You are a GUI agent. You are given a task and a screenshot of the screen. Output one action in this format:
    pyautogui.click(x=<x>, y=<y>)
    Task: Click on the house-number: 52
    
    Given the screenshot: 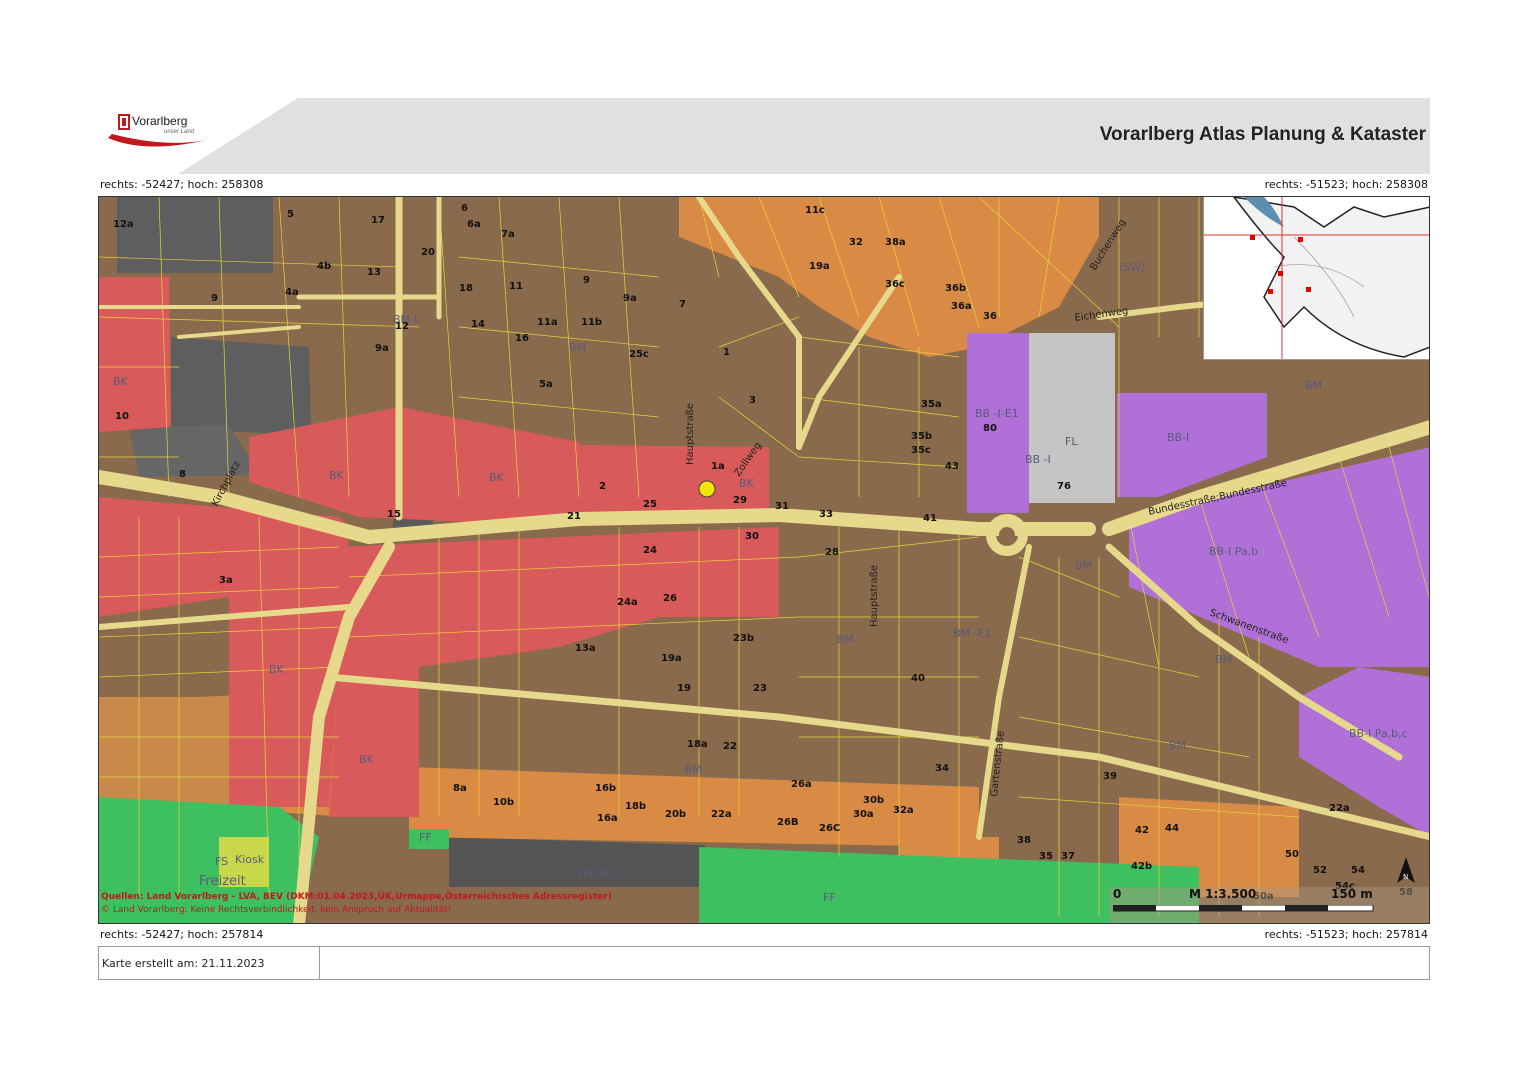 What is the action you would take?
    pyautogui.click(x=1320, y=870)
    